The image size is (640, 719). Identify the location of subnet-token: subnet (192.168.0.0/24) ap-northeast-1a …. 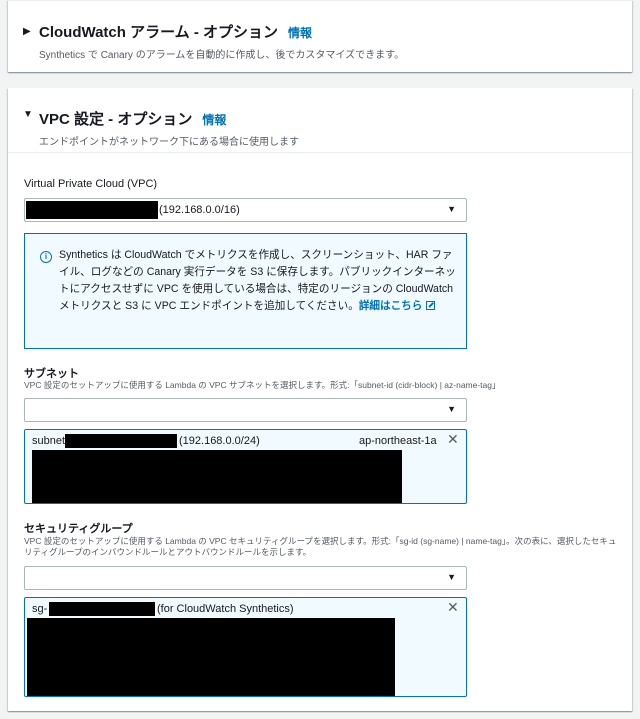
(245, 466).